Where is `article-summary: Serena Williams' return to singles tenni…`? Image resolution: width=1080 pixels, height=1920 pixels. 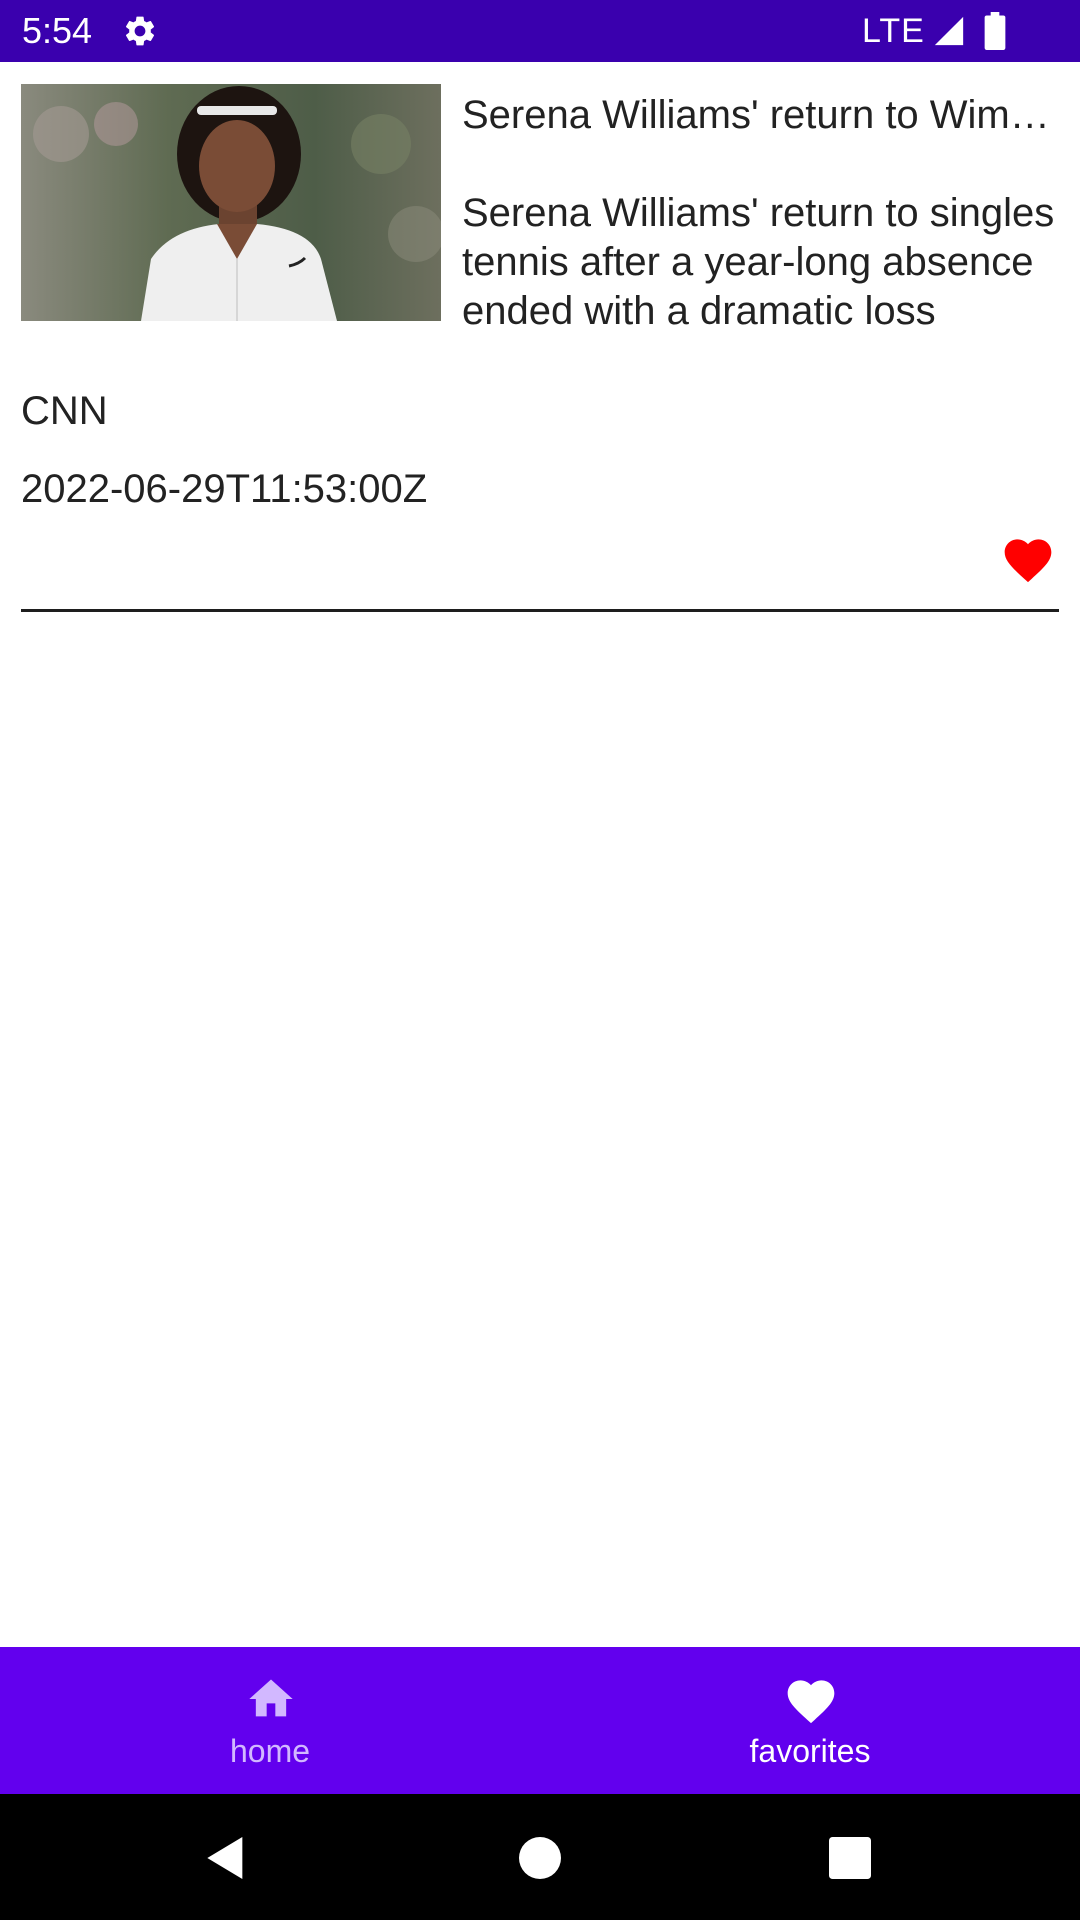
article-summary: Serena Williams' return to singles tenni… is located at coordinates (758, 262).